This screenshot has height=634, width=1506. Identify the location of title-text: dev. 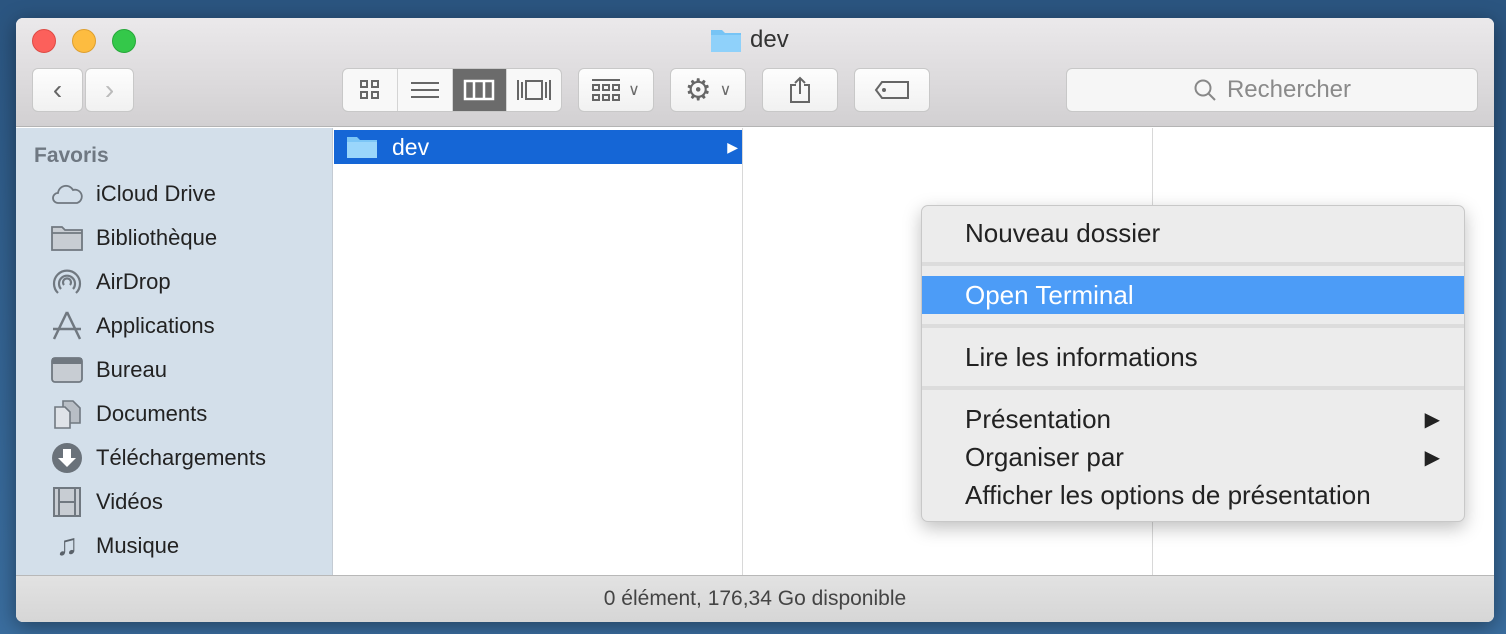
(769, 39).